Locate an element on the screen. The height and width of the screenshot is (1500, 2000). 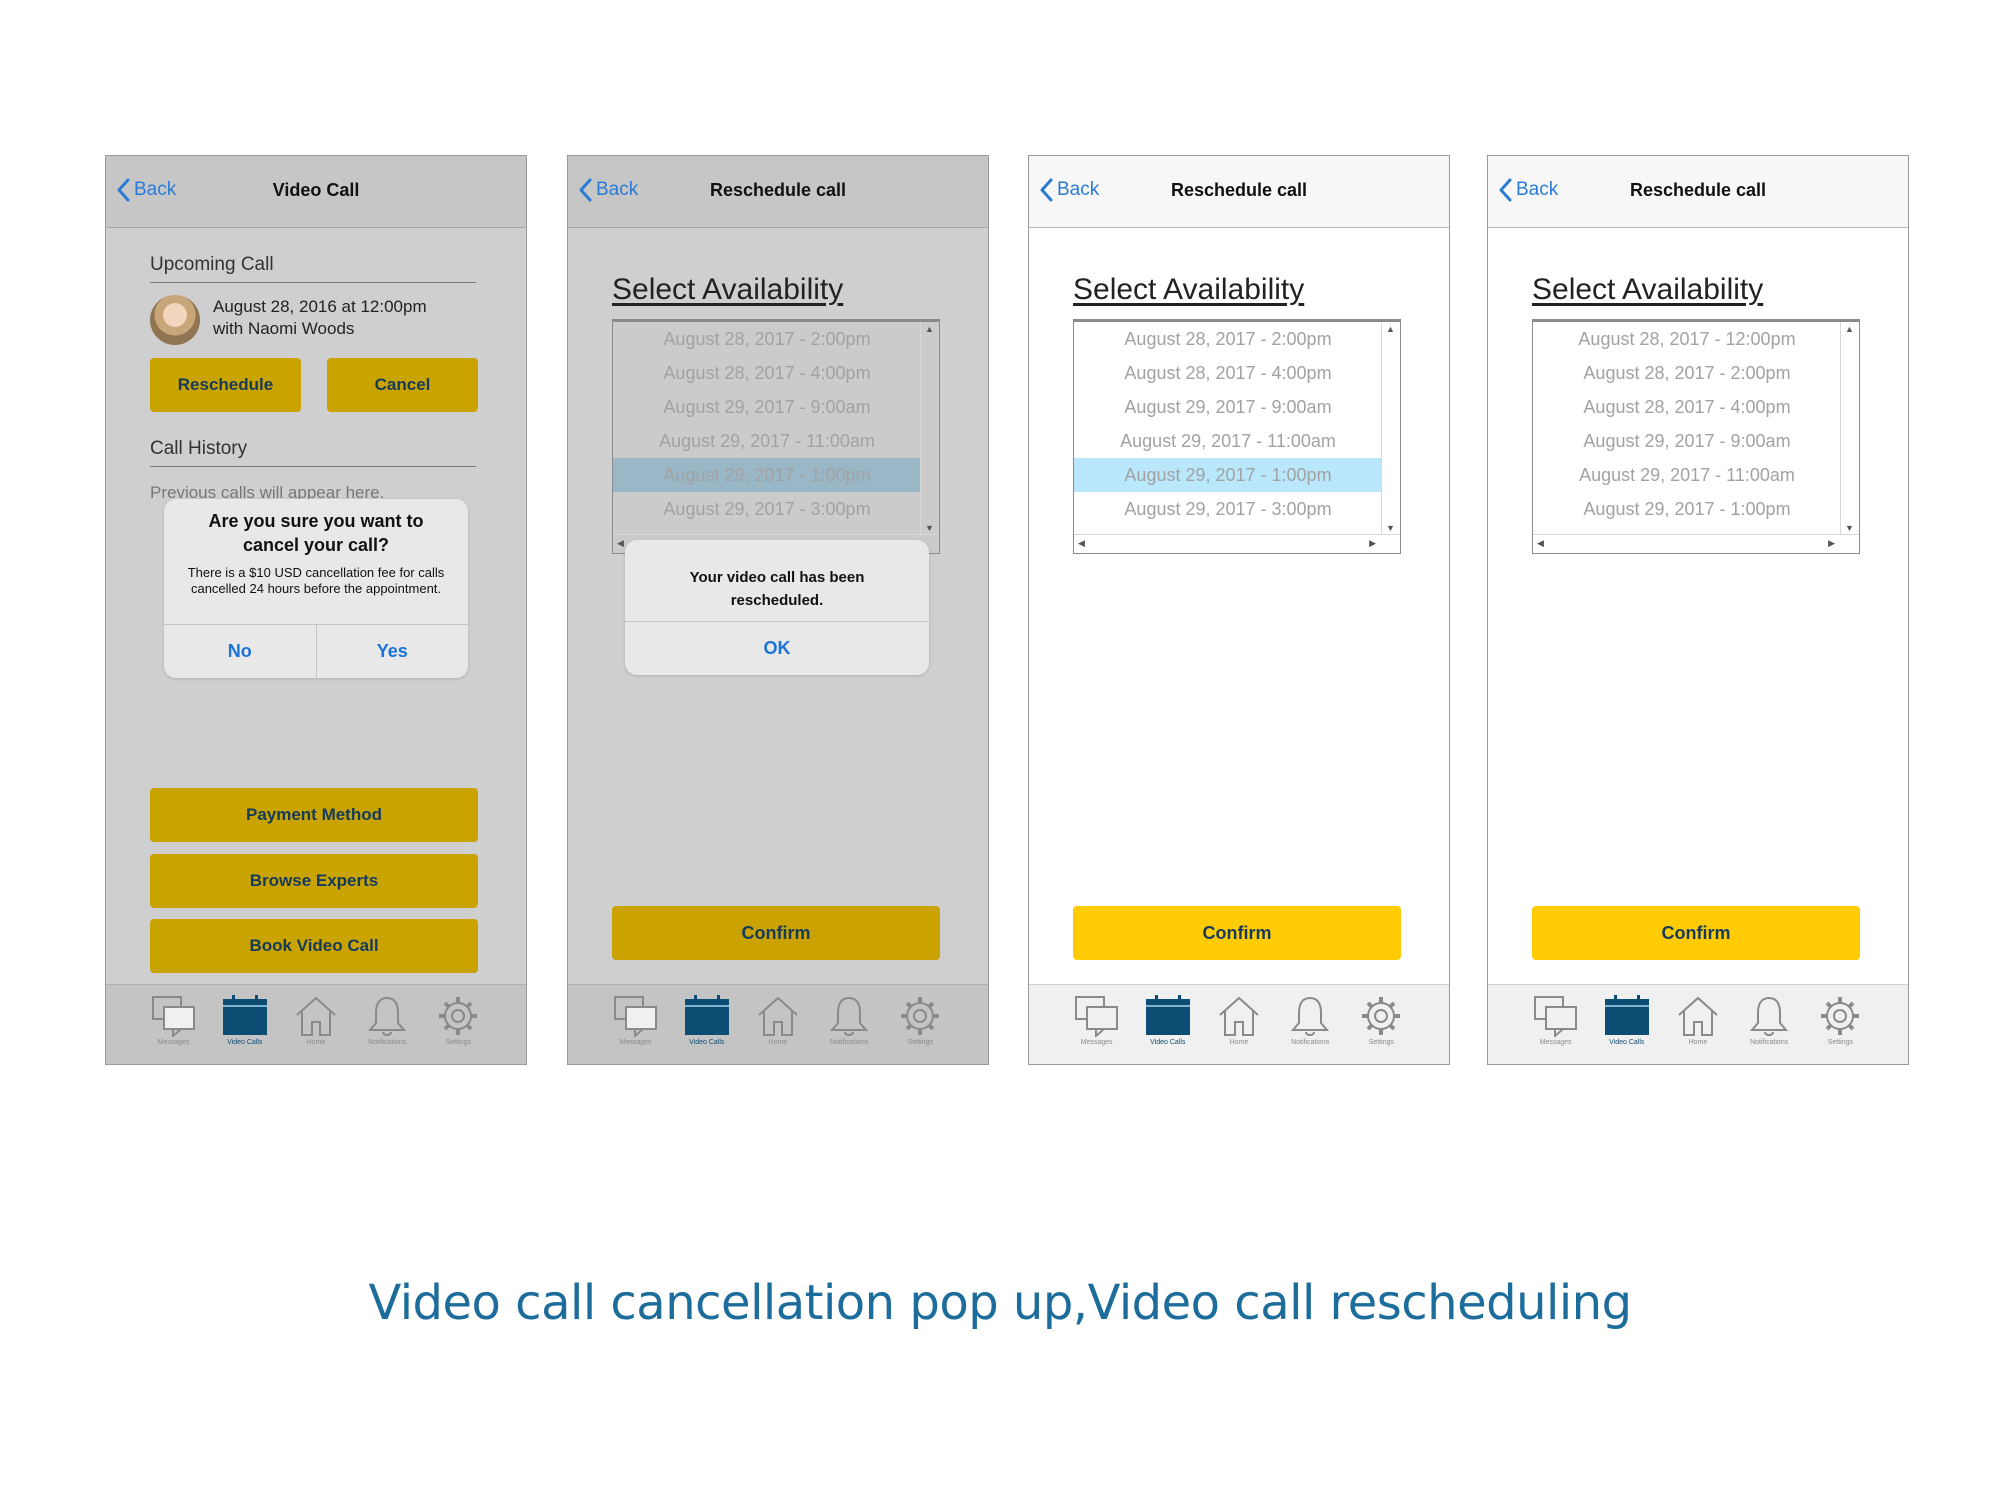
back-label: Back is located at coordinates (1537, 189).